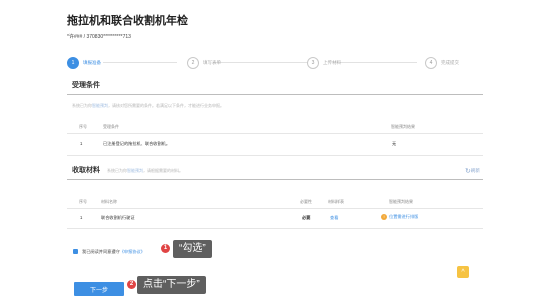  Describe the element at coordinates (73, 63) in the screenshot. I see `step-number: 1` at that location.